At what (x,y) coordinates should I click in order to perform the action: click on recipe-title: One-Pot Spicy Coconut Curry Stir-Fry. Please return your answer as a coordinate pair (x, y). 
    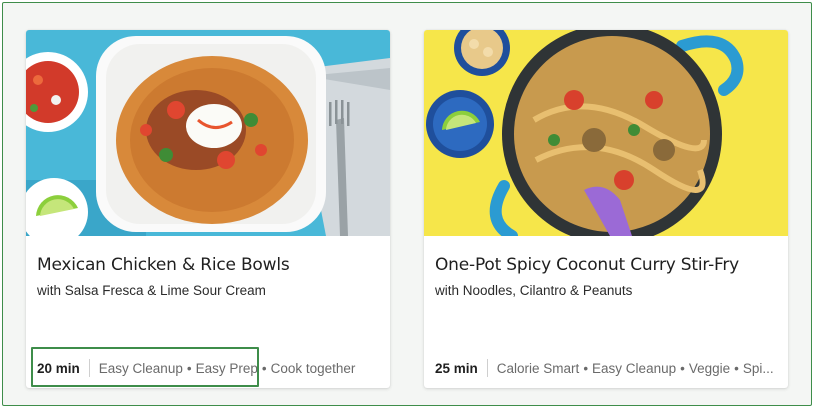
    Looking at the image, I should click on (607, 265).